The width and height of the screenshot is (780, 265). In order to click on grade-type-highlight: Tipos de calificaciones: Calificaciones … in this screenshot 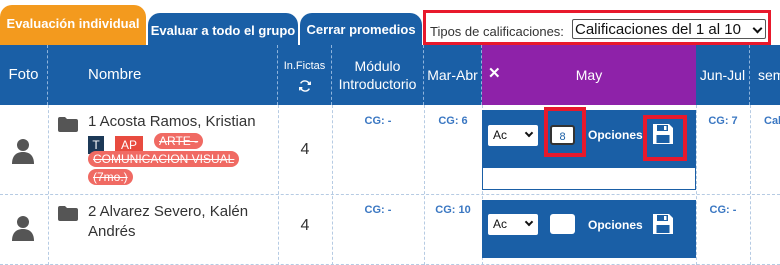, I will do `click(597, 27)`.